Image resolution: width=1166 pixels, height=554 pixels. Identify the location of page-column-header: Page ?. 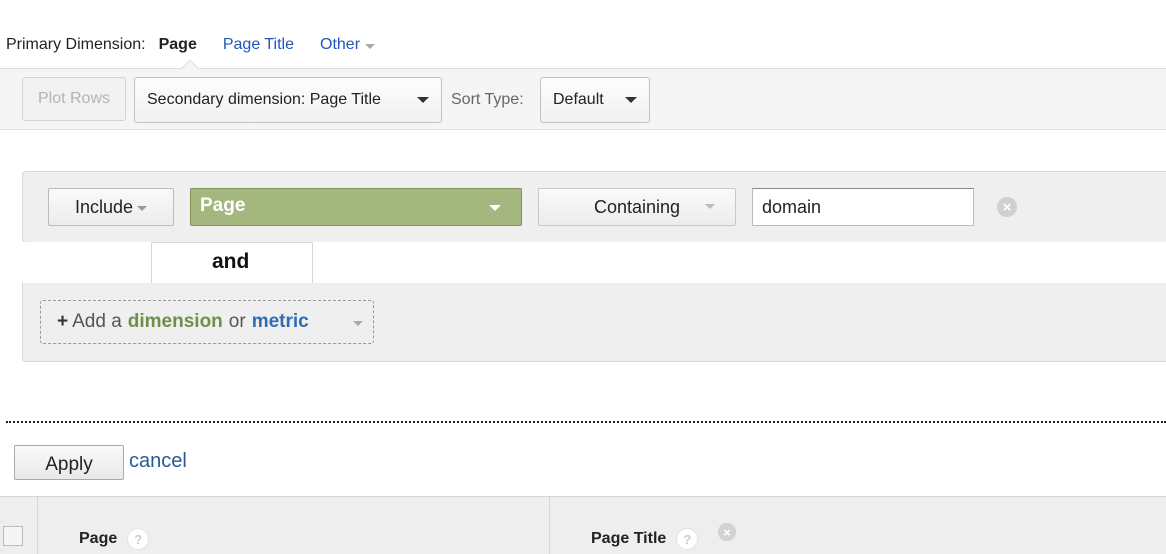
(294, 525).